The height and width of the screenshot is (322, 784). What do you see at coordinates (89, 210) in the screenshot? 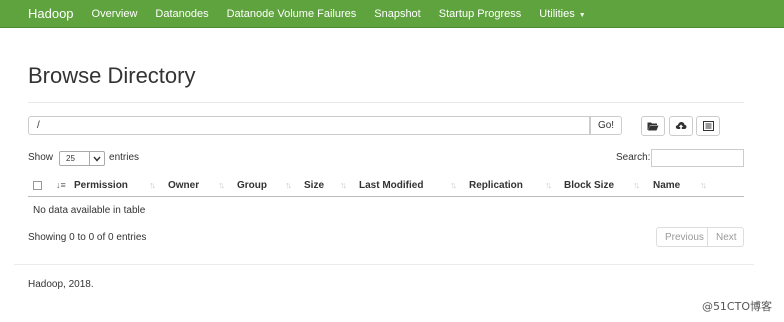
I see `empty-table-message: No data available in table` at bounding box center [89, 210].